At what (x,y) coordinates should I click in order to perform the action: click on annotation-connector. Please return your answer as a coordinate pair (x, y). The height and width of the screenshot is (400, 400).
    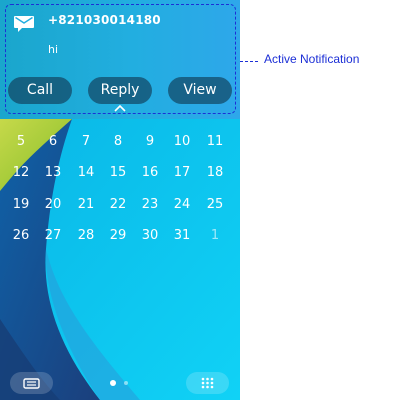
    Looking at the image, I should click on (249, 61).